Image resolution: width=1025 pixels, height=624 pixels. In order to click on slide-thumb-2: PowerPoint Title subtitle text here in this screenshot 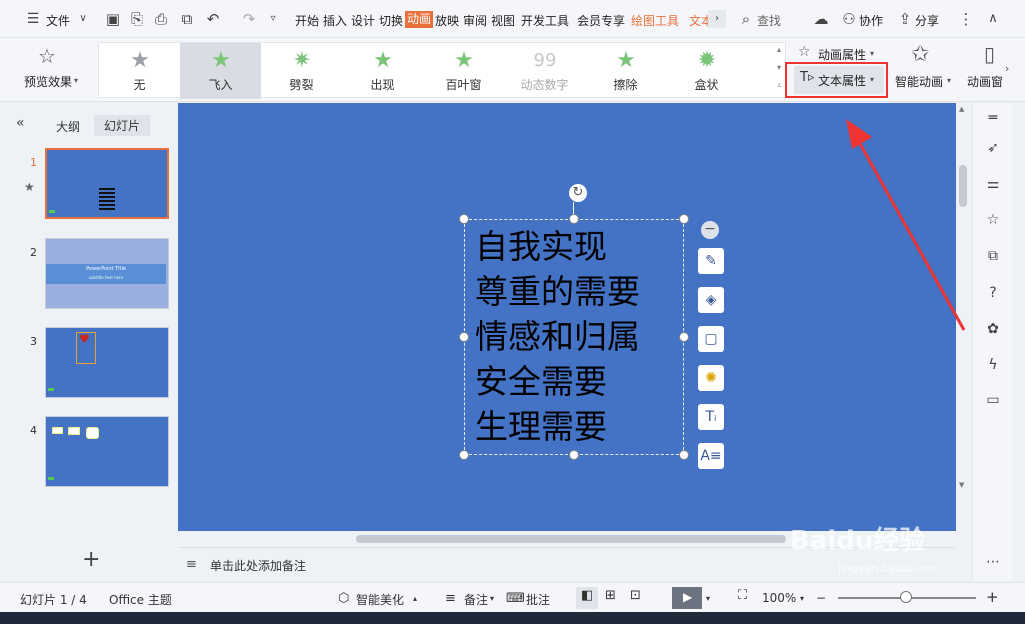, I will do `click(107, 273)`.